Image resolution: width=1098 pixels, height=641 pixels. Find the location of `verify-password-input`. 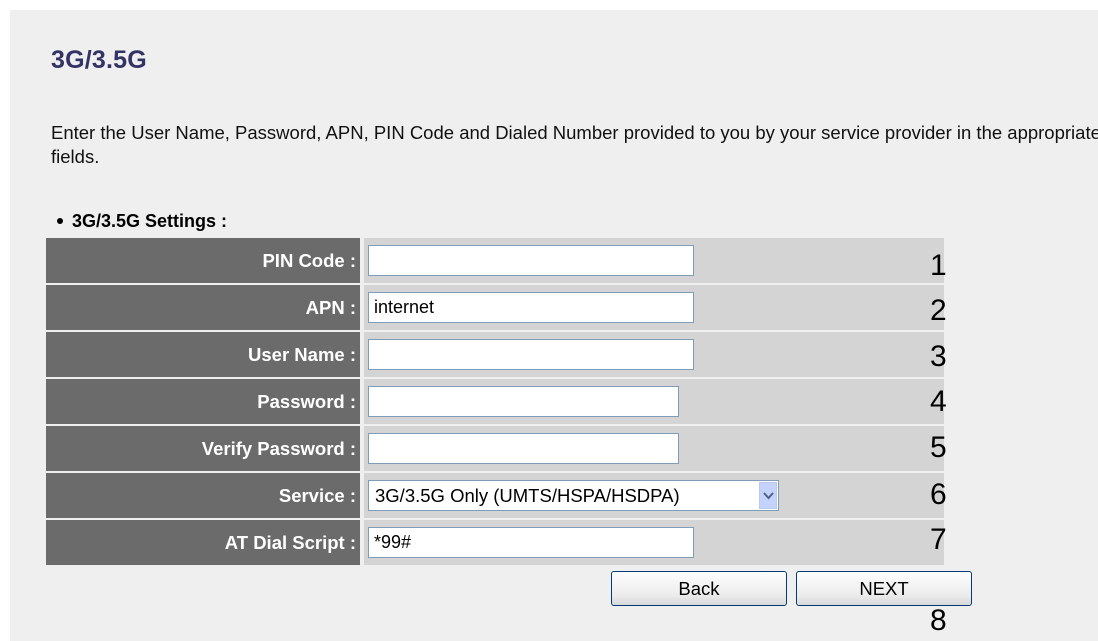

verify-password-input is located at coordinates (523, 448).